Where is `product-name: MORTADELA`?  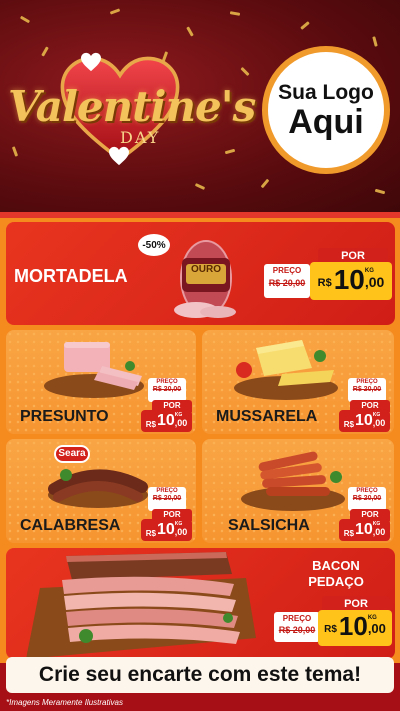 product-name: MORTADELA is located at coordinates (71, 276).